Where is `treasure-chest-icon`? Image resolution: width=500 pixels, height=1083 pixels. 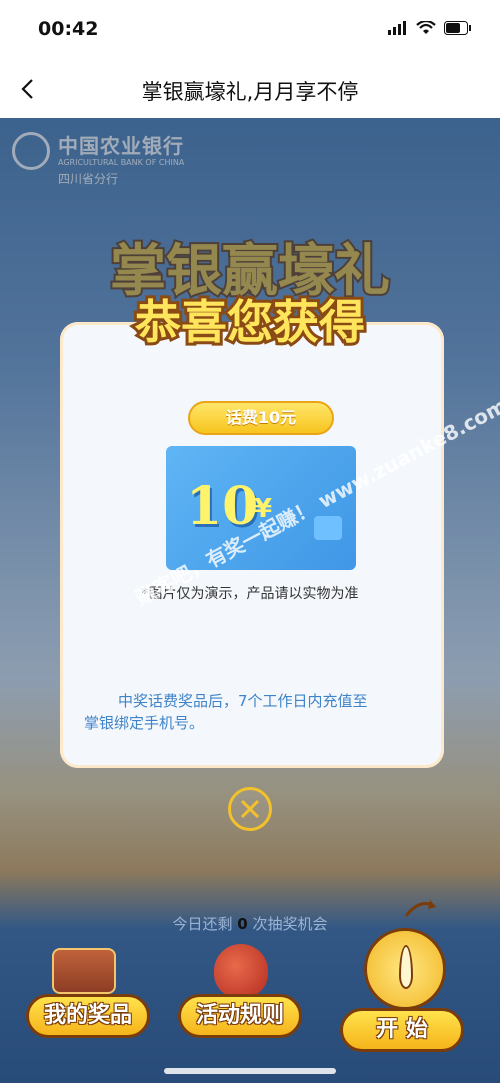 treasure-chest-icon is located at coordinates (84, 971).